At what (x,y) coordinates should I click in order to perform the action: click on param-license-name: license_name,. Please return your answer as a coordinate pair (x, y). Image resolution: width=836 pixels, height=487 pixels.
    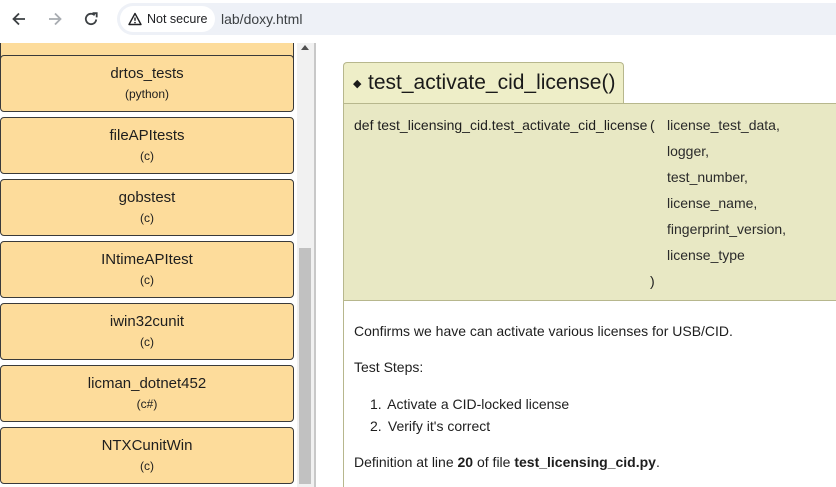
    Looking at the image, I should click on (712, 203).